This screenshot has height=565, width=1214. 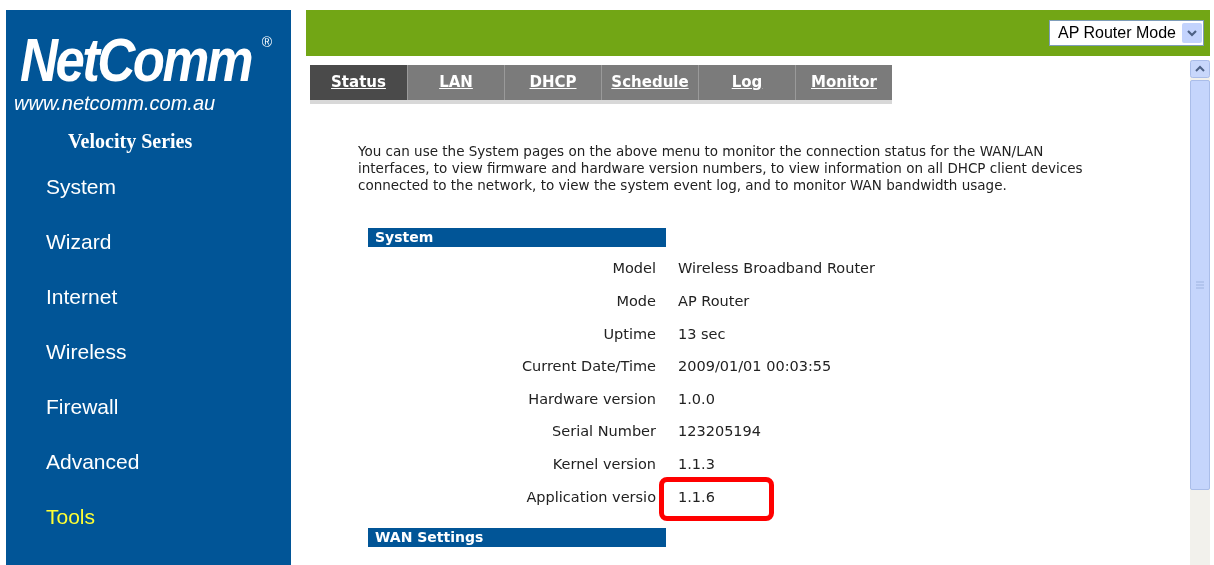 What do you see at coordinates (136, 60) in the screenshot?
I see `brand-logo: NetComm` at bounding box center [136, 60].